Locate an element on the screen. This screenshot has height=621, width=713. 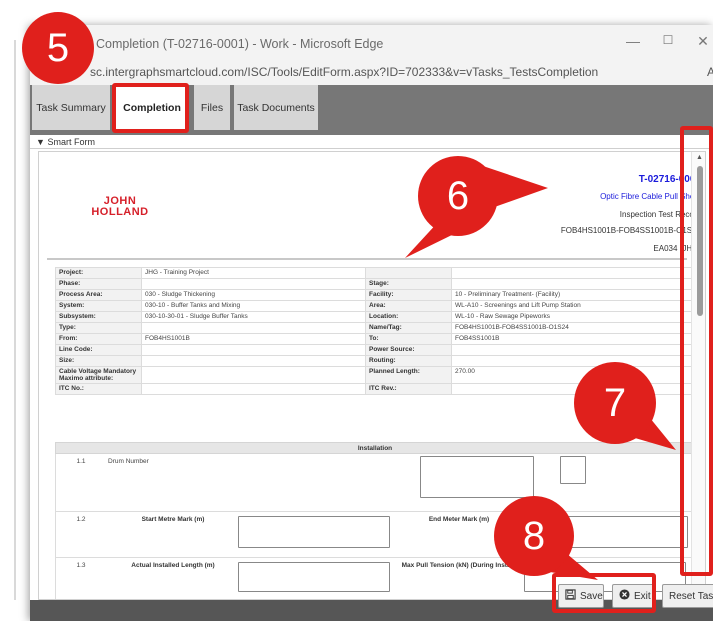
drum-number-input is located at coordinates (477, 477).